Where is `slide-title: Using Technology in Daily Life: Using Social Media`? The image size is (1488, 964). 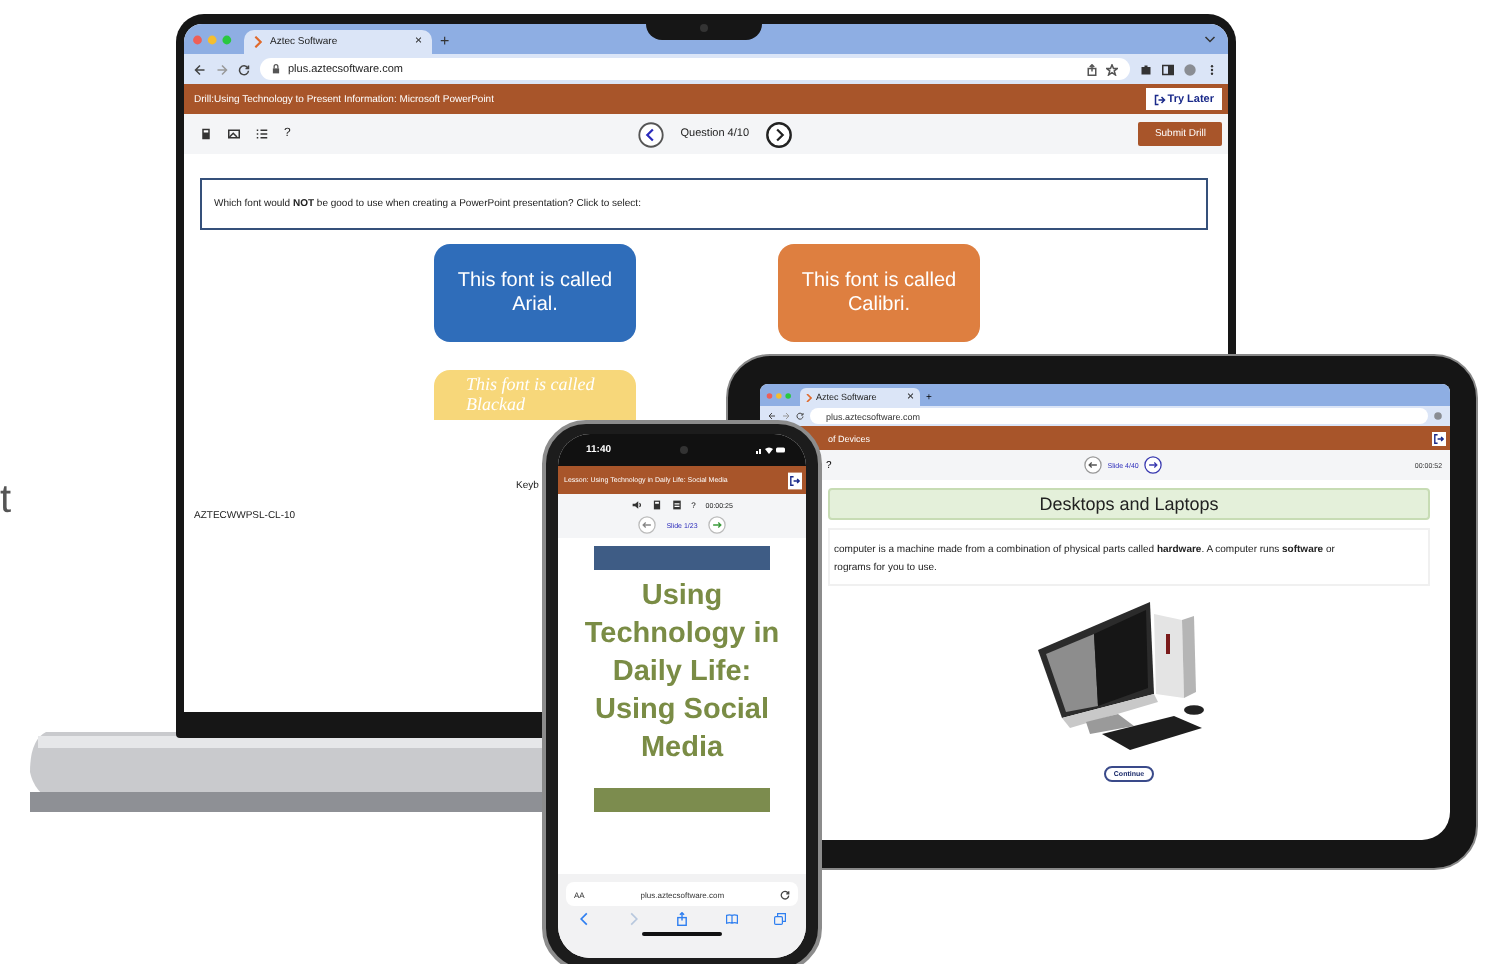
slide-title: Using Technology in Daily Life: Using Social Media is located at coordinates (682, 673).